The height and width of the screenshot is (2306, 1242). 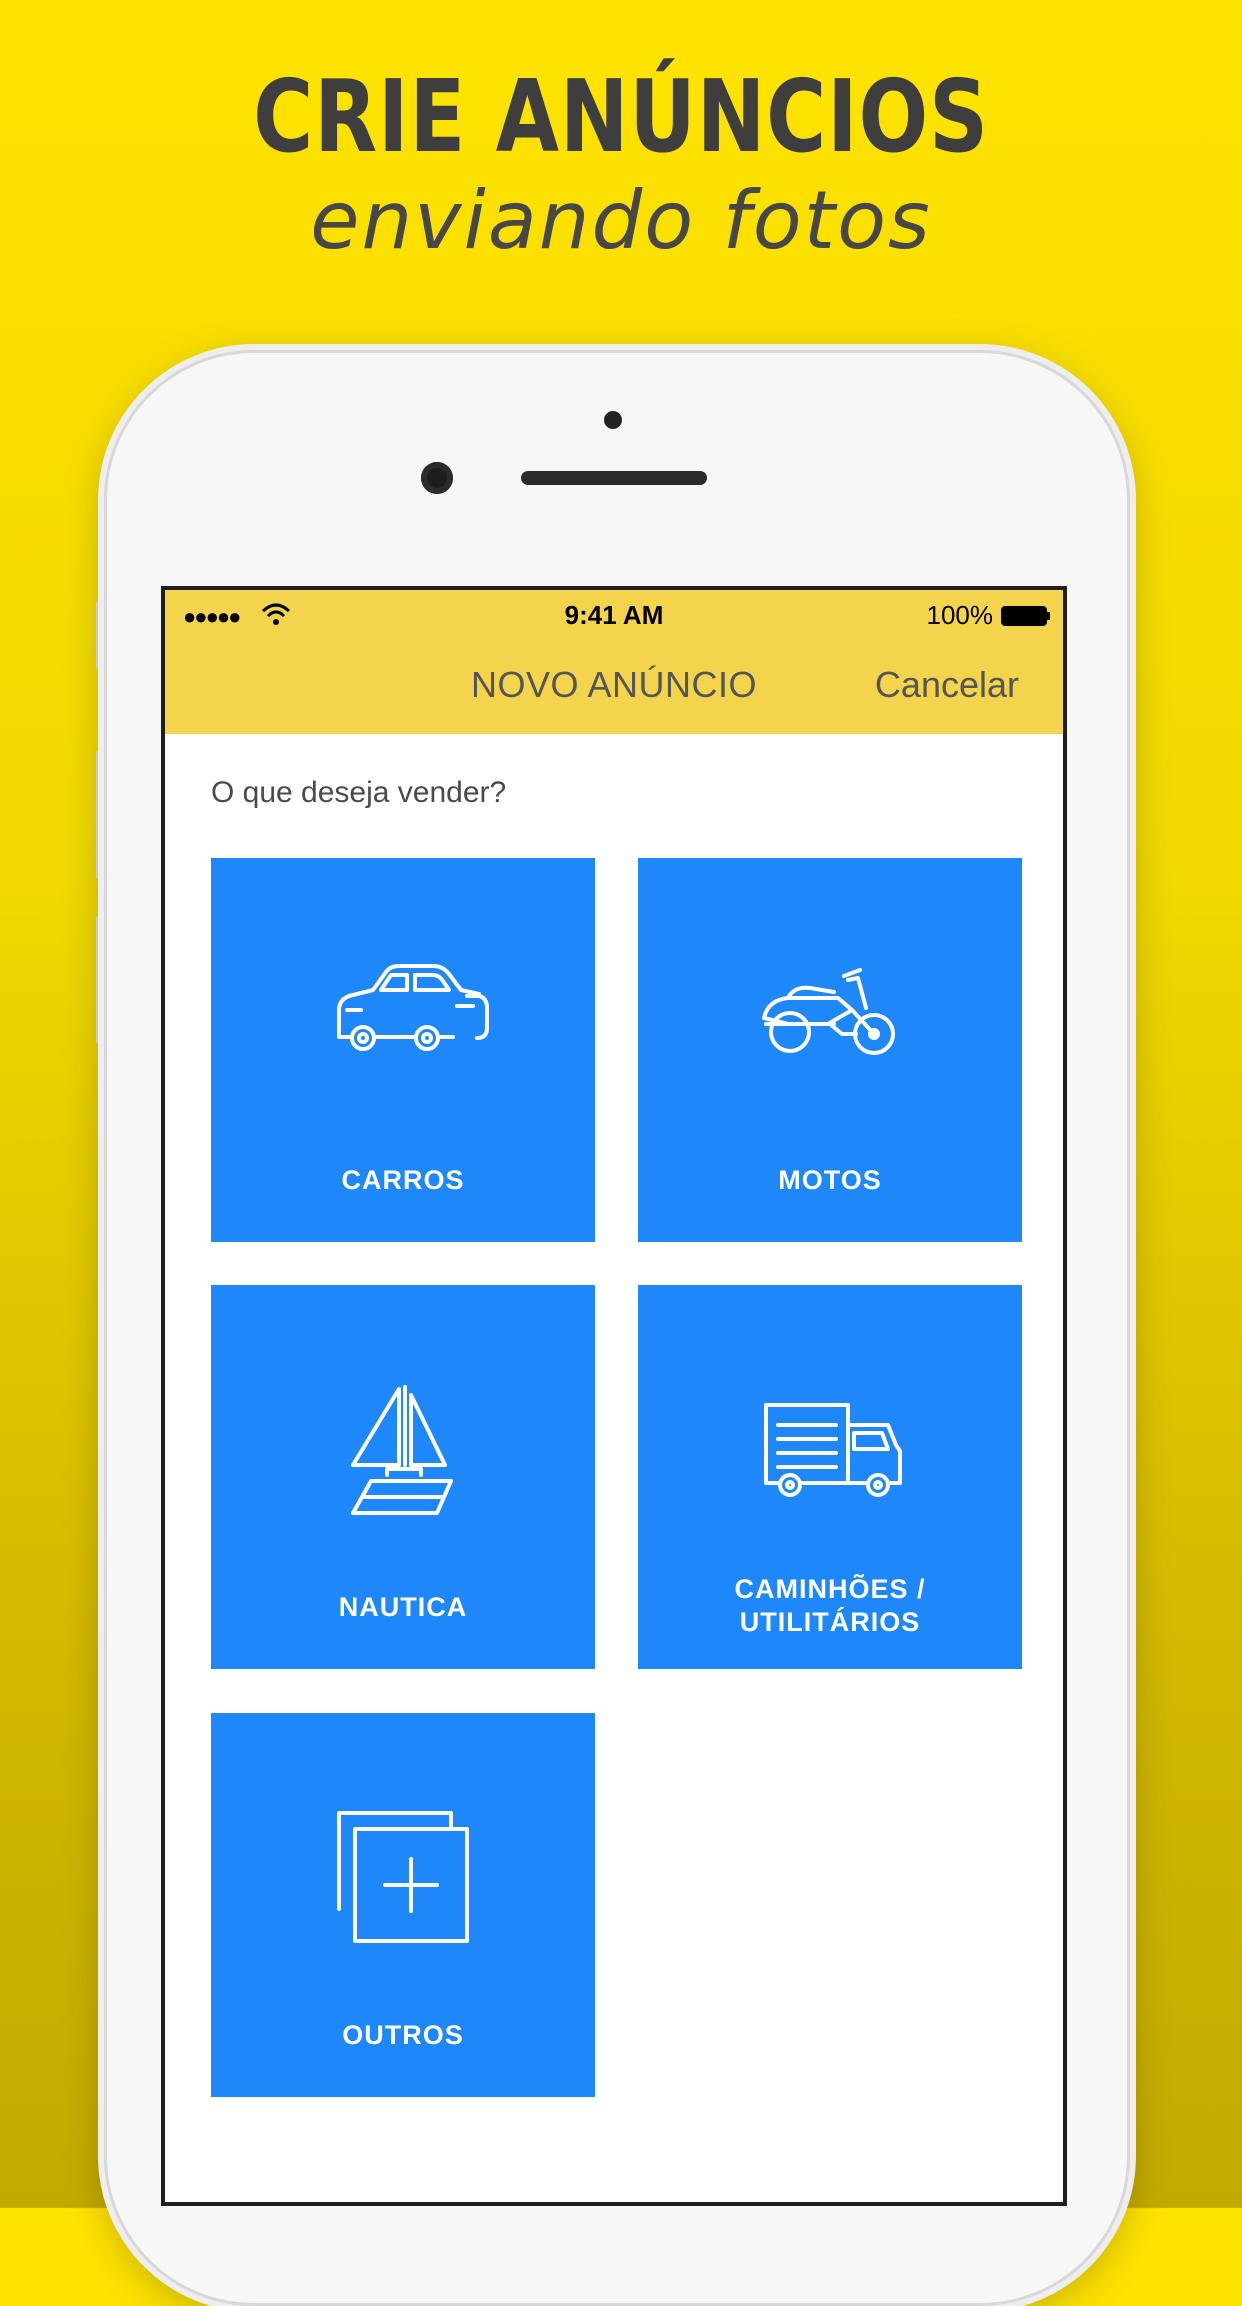 I want to click on category-tile-motos: MOTOS, so click(x=830, y=1050).